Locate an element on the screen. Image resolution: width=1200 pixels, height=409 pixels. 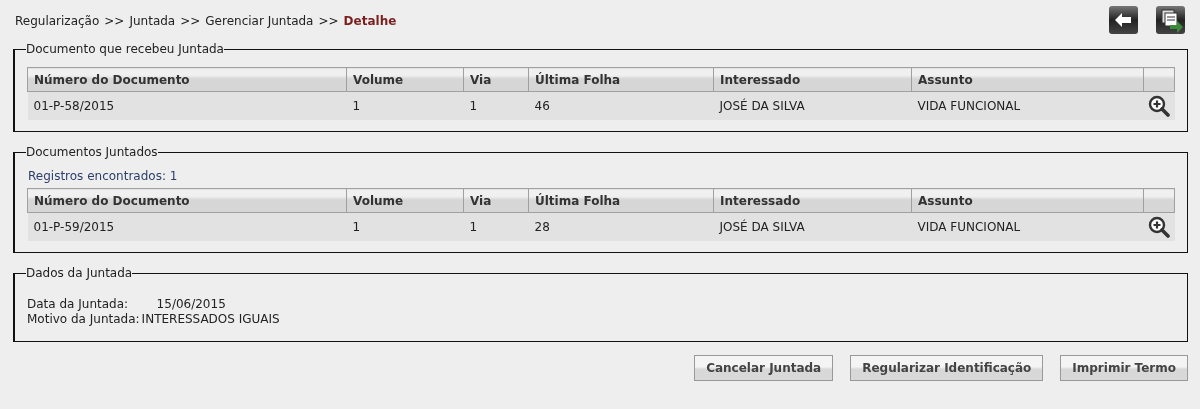
section-legend: Dados da Juntada is located at coordinates (79, 273).